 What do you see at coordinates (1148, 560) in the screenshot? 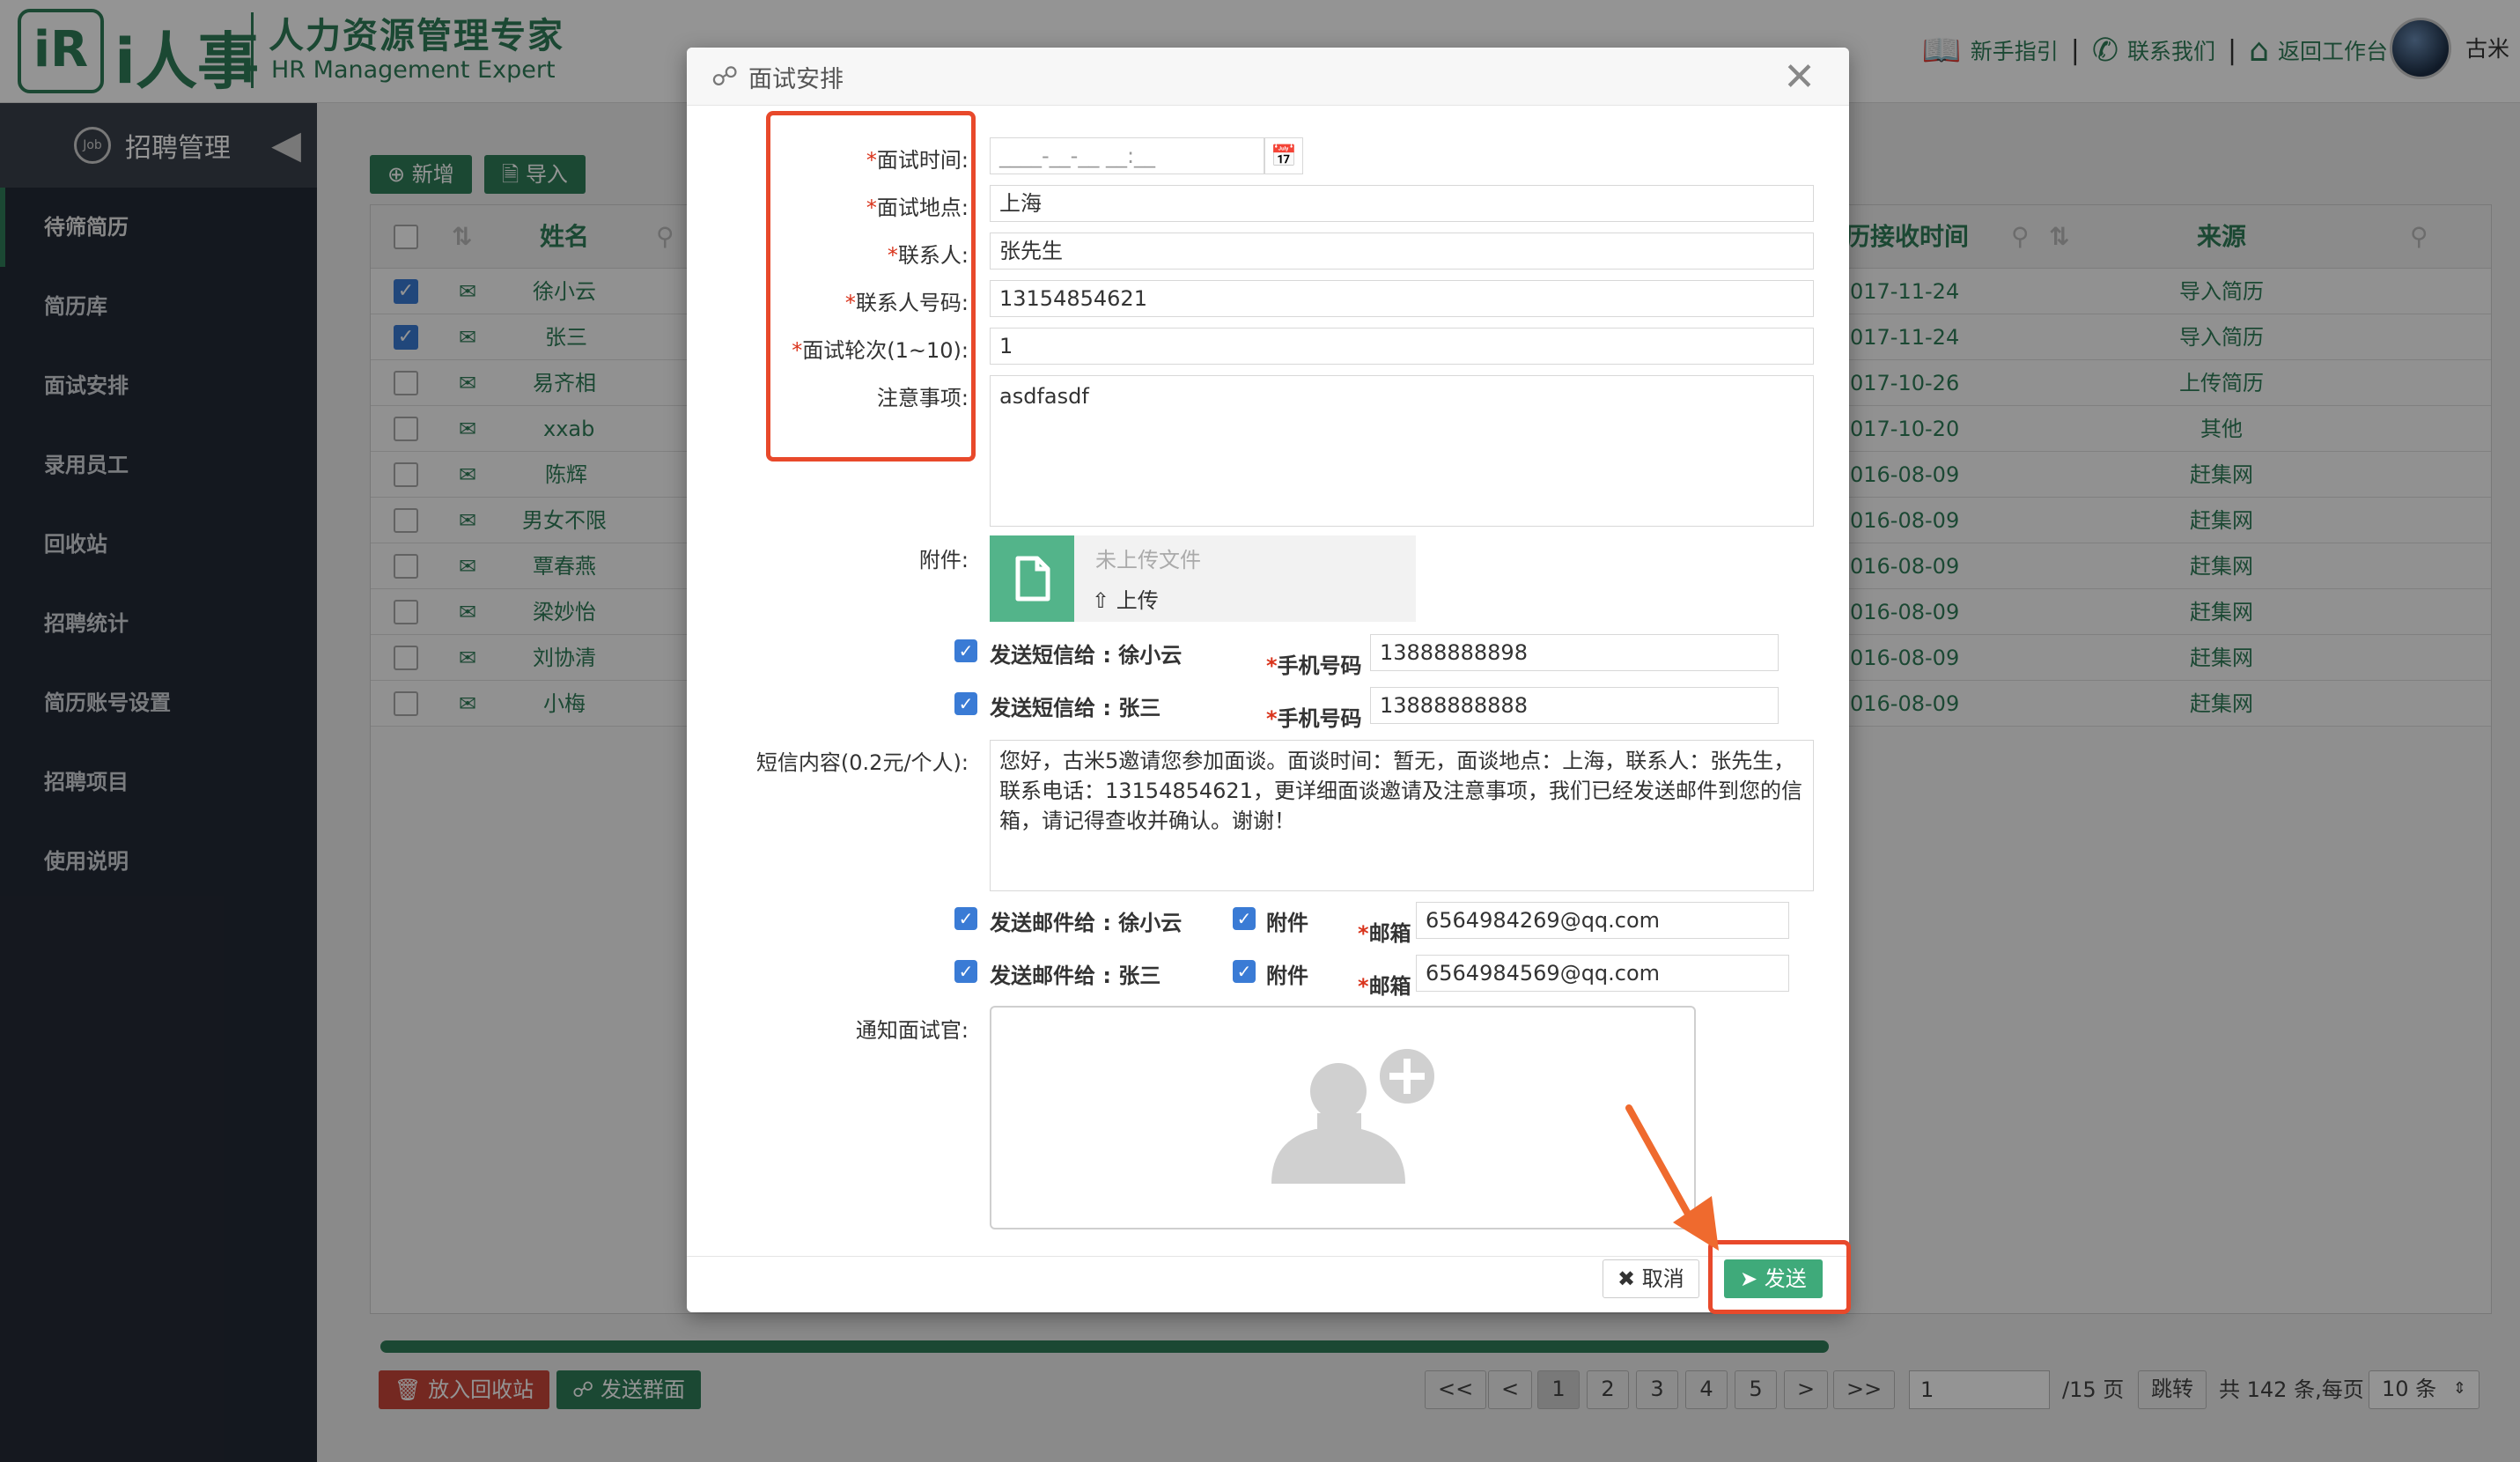
I see `no-file-text: 未上传文件` at bounding box center [1148, 560].